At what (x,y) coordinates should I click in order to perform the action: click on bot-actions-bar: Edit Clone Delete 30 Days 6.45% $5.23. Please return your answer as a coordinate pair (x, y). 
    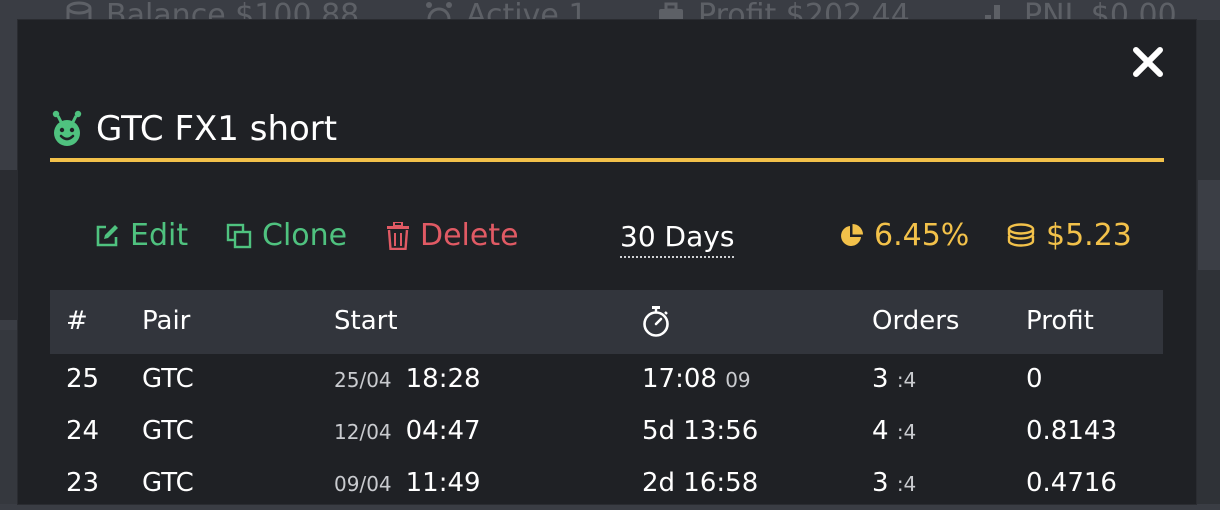
    Looking at the image, I should click on (625, 240).